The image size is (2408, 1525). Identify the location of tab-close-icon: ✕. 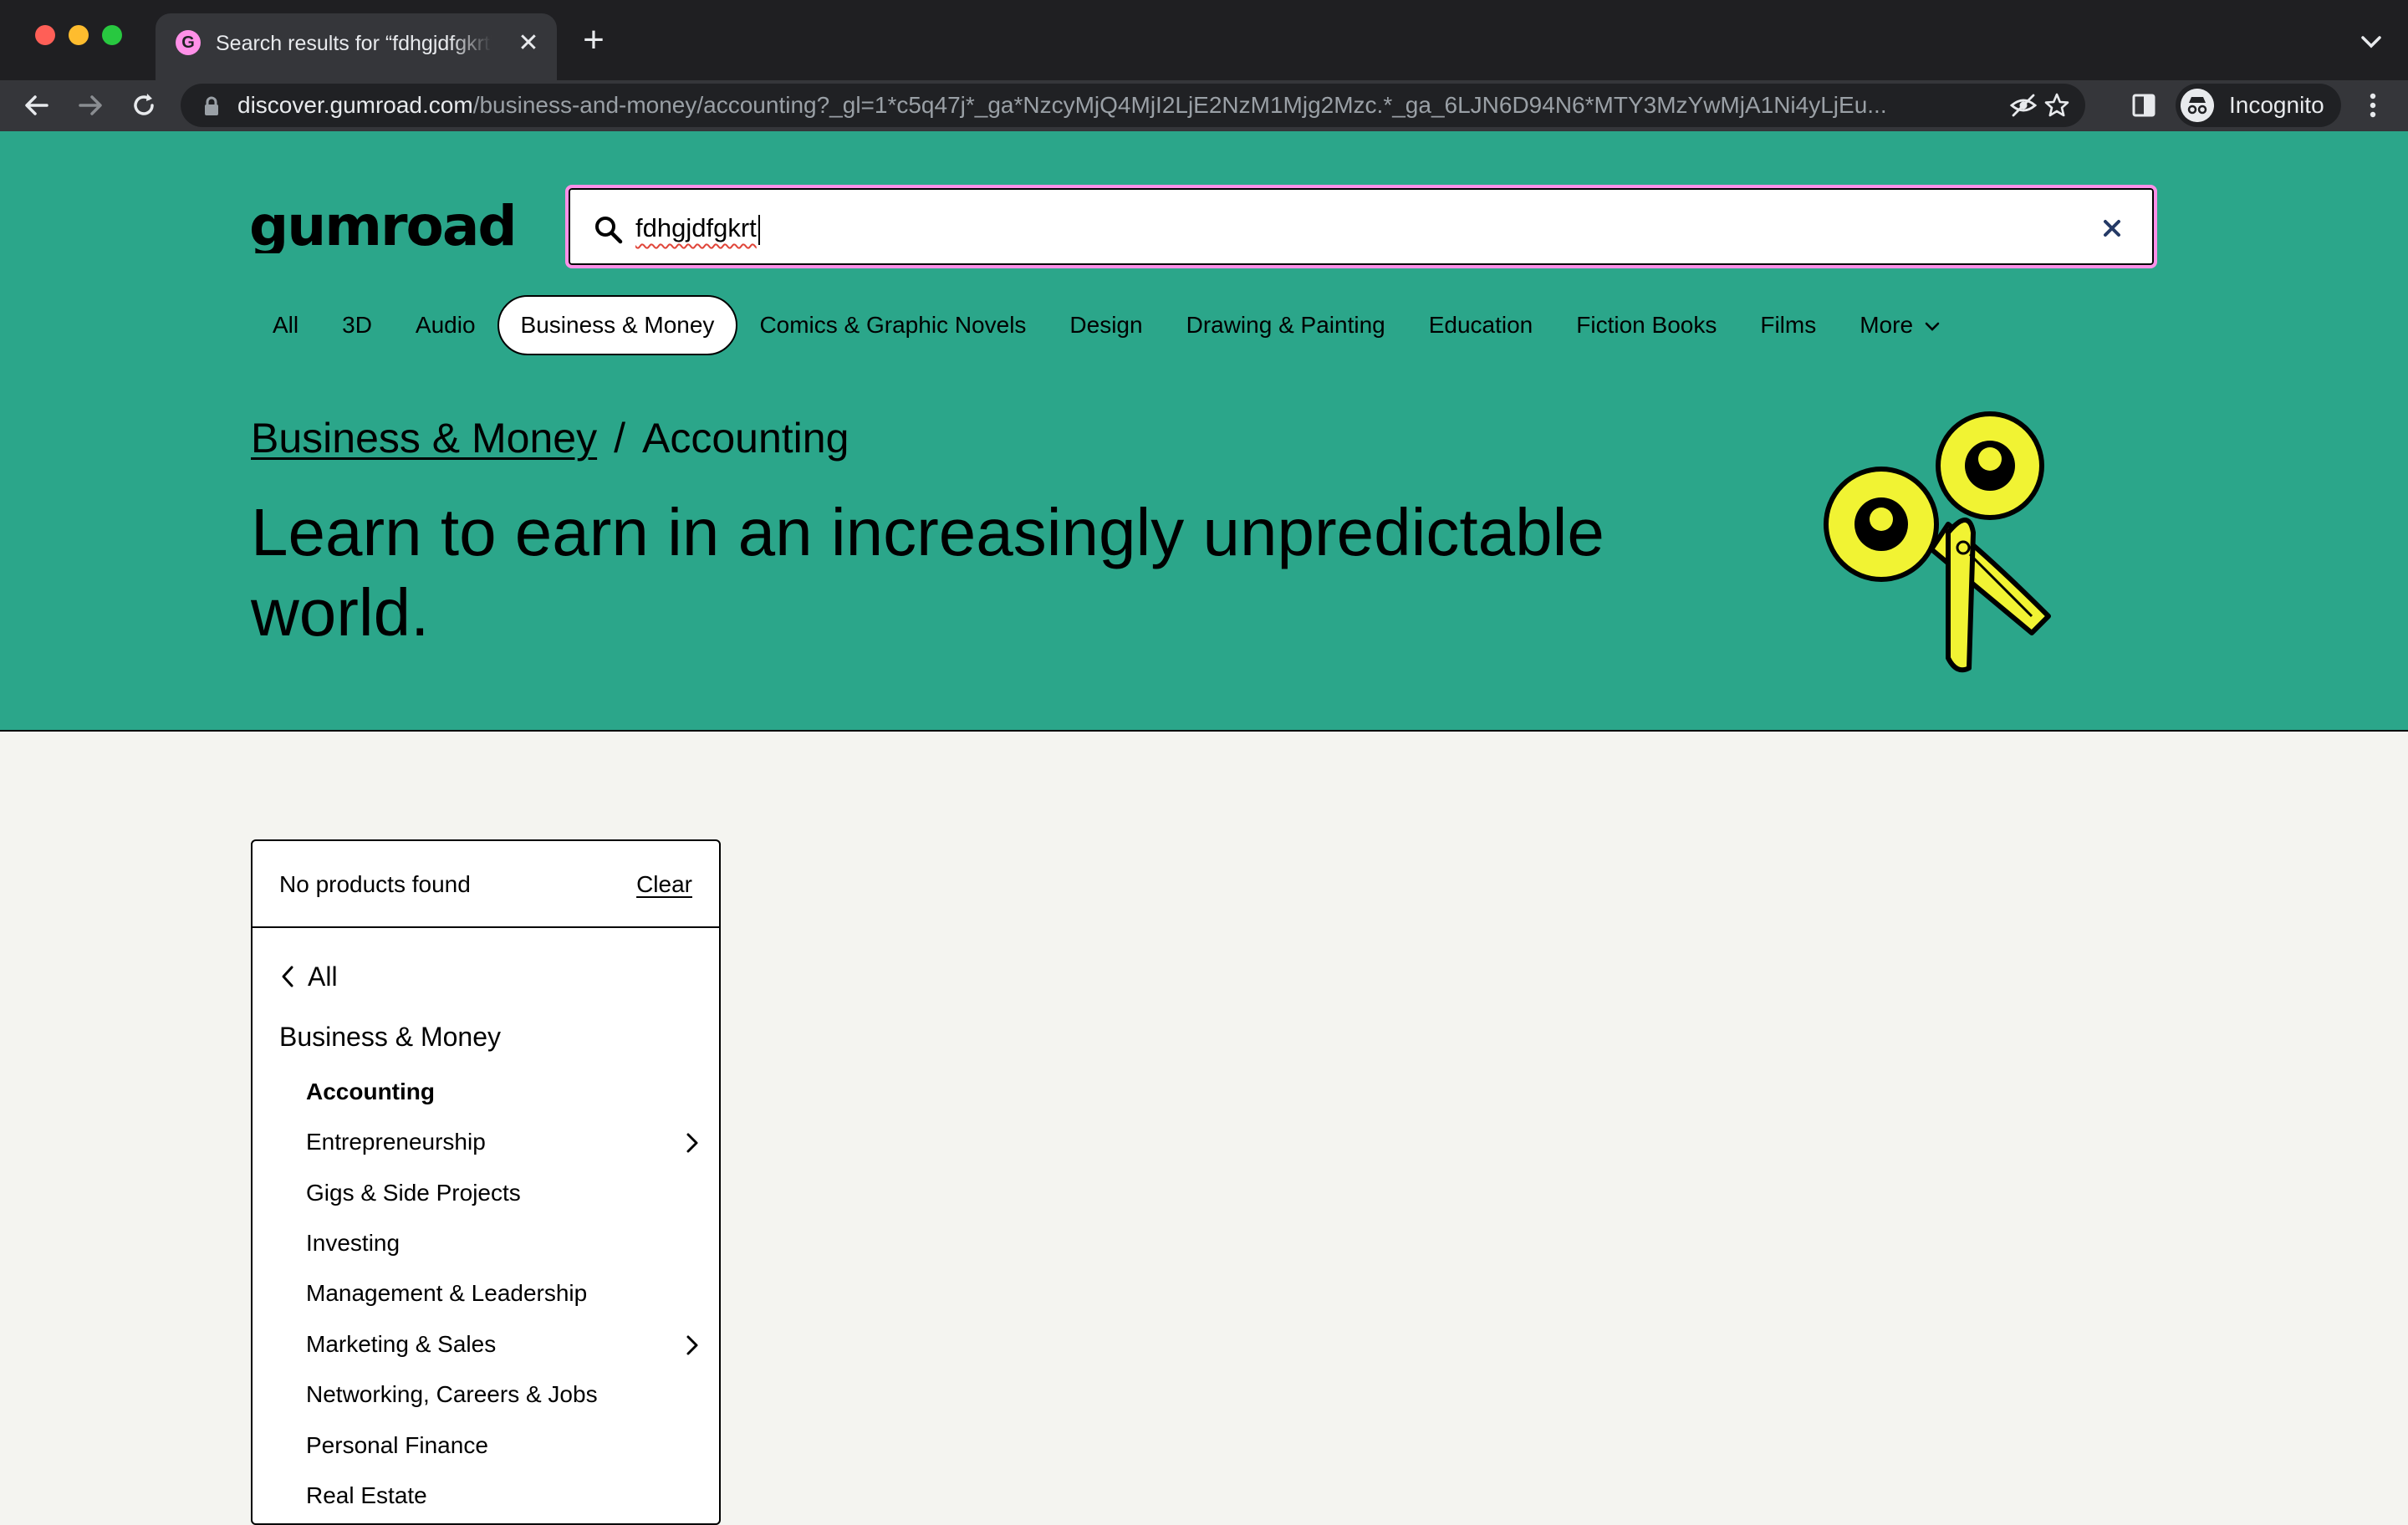
(528, 43).